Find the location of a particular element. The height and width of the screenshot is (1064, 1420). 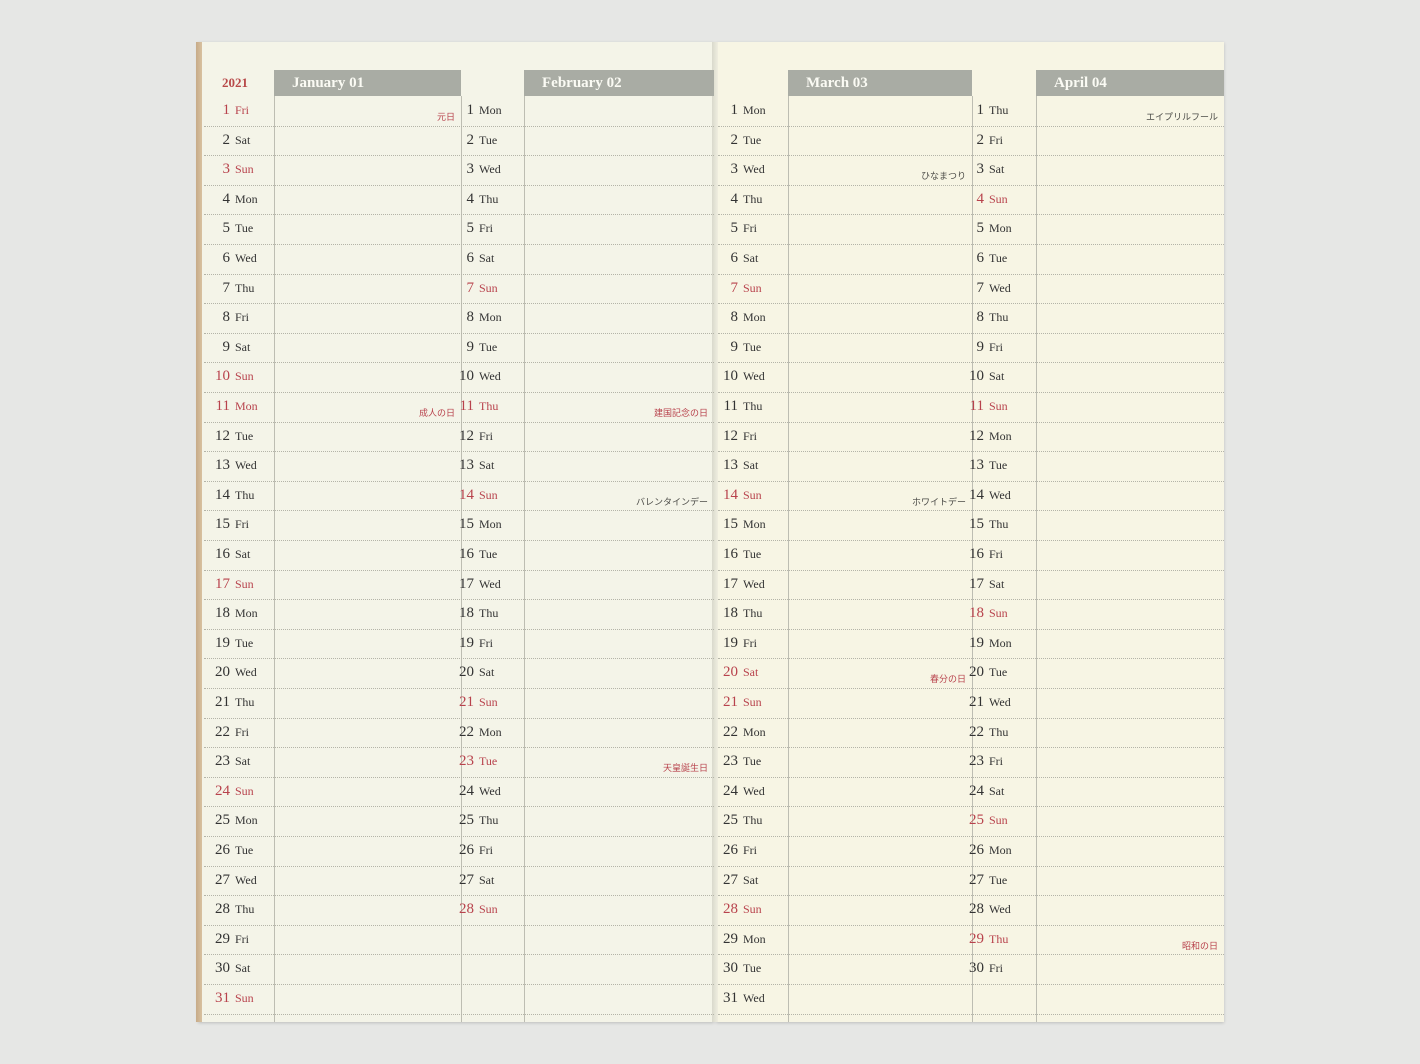

day-row: 18 Sun is located at coordinates (985, 613).